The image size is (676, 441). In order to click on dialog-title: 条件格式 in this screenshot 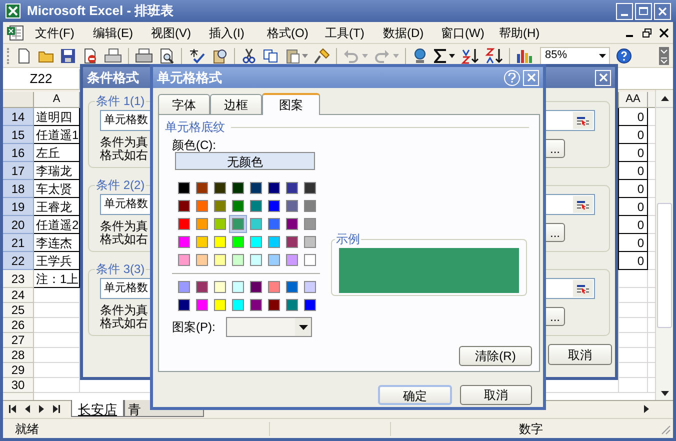, I will do `click(113, 77)`.